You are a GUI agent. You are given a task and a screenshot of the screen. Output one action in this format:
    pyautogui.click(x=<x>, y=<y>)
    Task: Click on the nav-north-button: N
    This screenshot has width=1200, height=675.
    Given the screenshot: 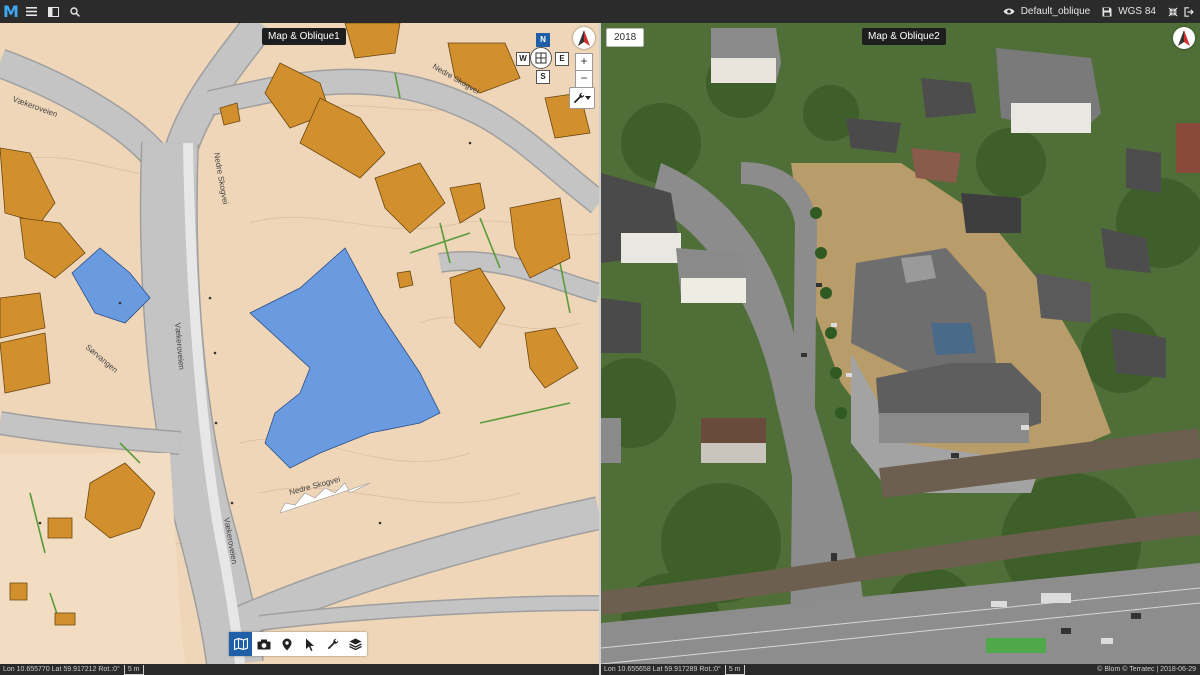 What is the action you would take?
    pyautogui.click(x=543, y=40)
    